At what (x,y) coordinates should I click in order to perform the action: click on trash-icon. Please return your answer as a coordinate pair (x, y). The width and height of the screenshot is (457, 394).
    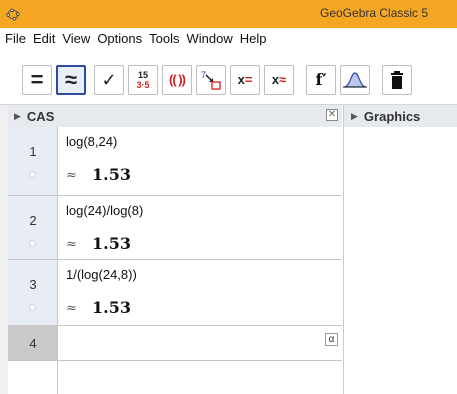
    Looking at the image, I should click on (397, 80).